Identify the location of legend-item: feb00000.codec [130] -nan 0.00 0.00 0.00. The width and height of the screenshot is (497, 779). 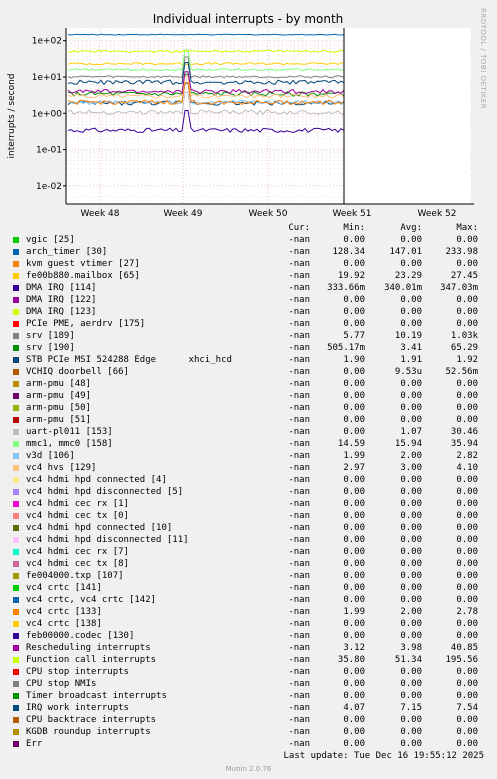
(252, 636).